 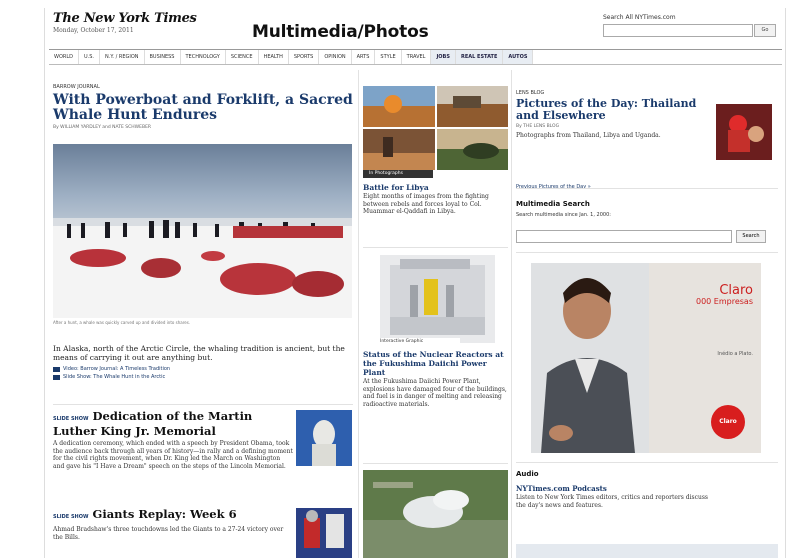 I want to click on ad-badge: Claro, so click(x=728, y=422).